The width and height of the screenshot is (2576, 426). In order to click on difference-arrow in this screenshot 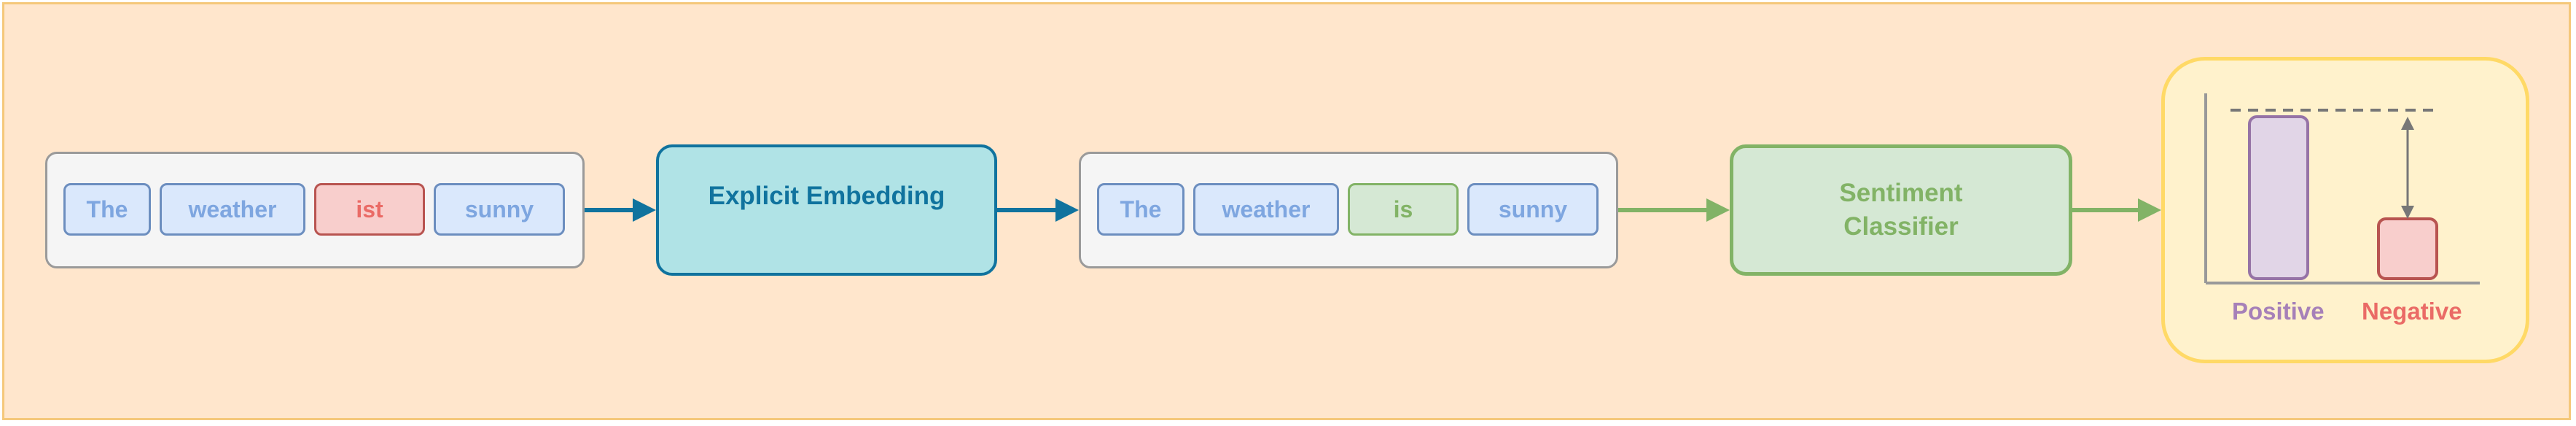, I will do `click(2407, 168)`.